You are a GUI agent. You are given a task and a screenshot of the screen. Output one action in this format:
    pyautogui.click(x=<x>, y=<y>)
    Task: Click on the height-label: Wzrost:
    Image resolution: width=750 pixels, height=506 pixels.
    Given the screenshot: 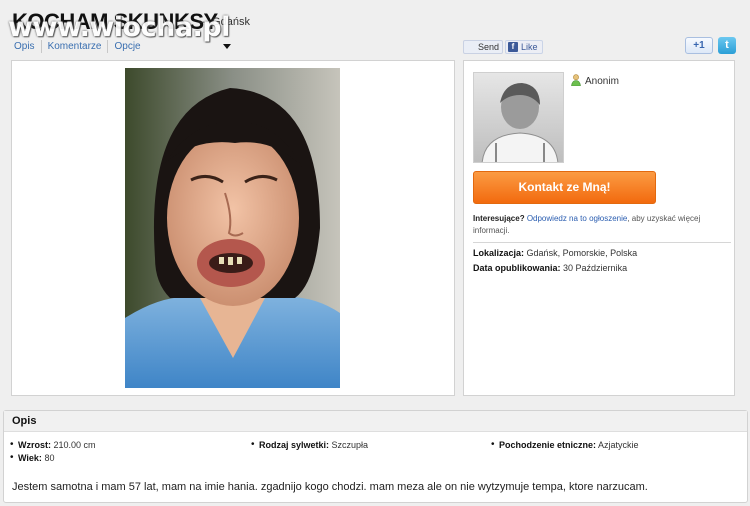 What is the action you would take?
    pyautogui.click(x=34, y=445)
    